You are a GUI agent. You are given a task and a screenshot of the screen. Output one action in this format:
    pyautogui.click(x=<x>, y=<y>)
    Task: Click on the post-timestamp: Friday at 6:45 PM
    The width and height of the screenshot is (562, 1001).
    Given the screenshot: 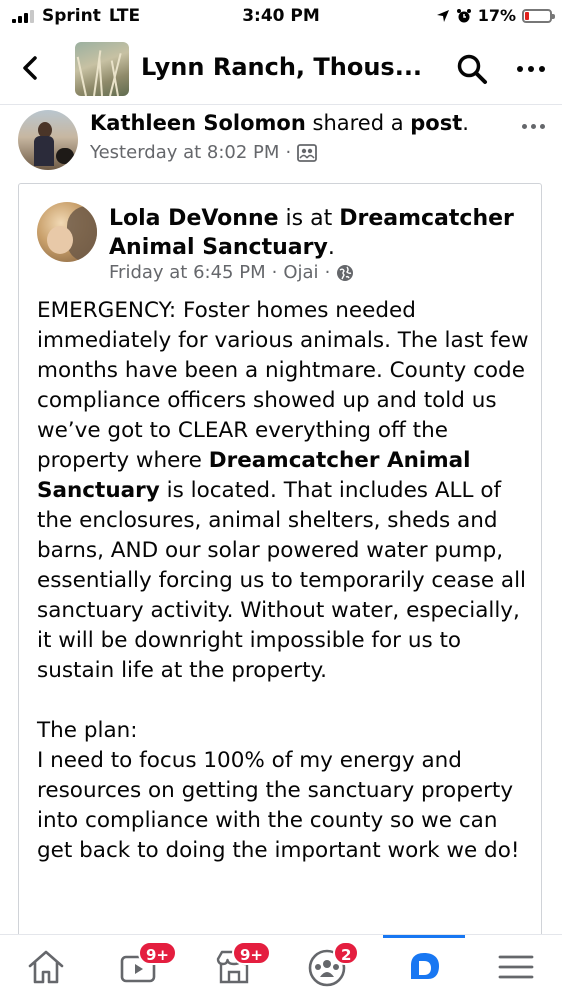 What is the action you would take?
    pyautogui.click(x=187, y=272)
    